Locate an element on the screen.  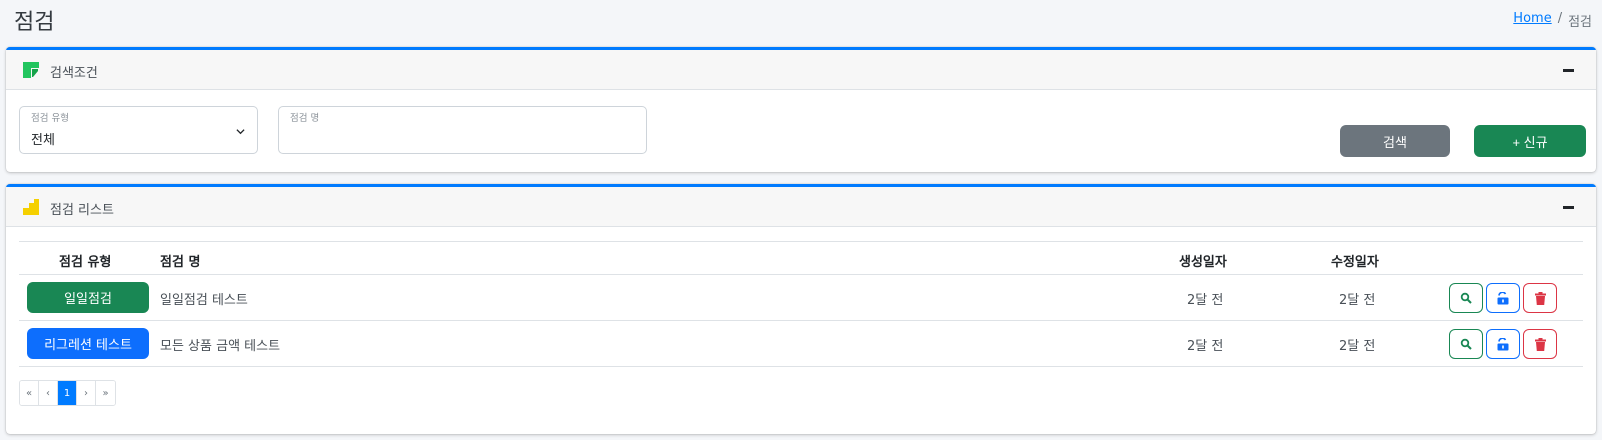
page-first-button: « is located at coordinates (29, 393).